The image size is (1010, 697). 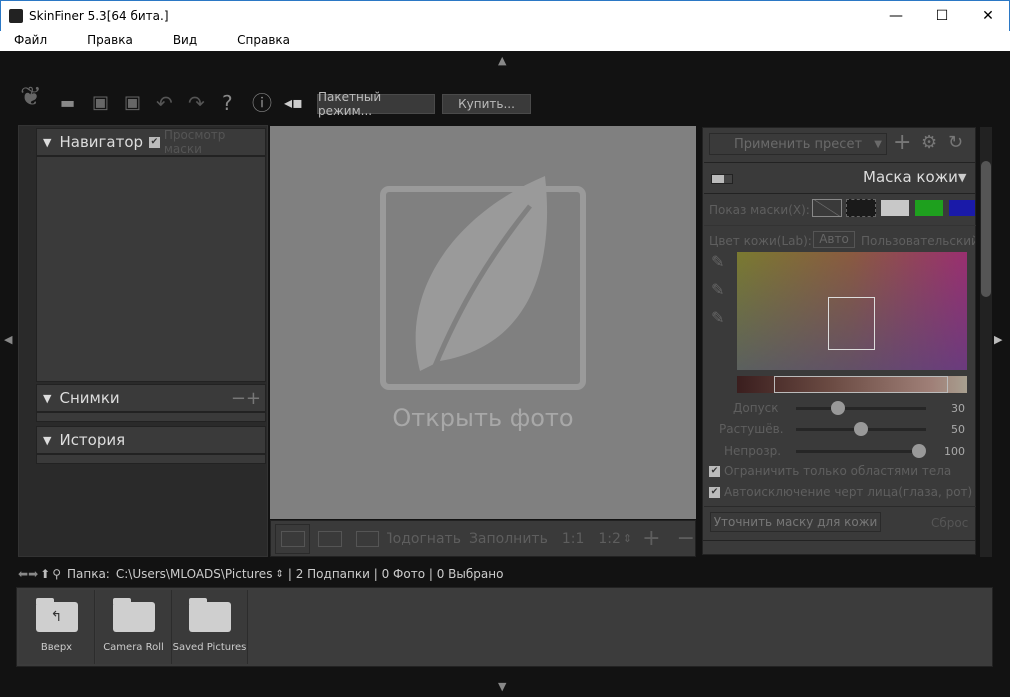 What do you see at coordinates (827, 208) in the screenshot?
I see `mask-none-swatch` at bounding box center [827, 208].